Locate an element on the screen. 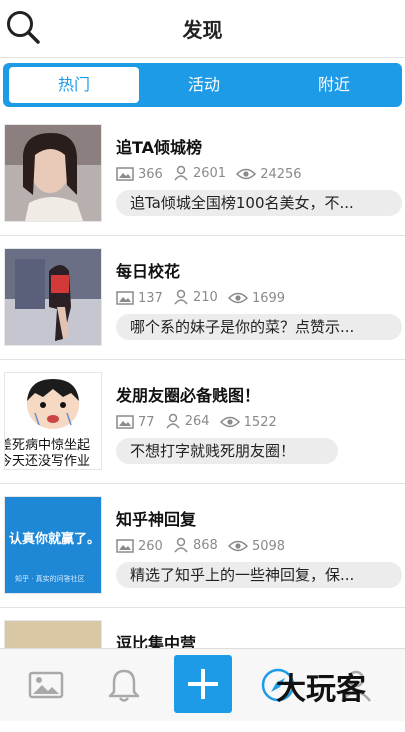 The image size is (405, 732). item-stats: 137 210 1699 is located at coordinates (203, 298).